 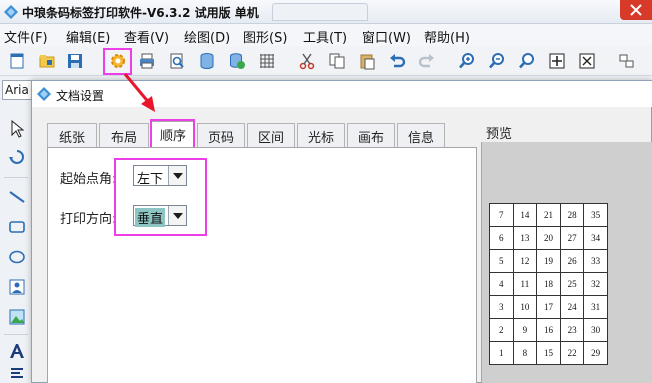 I want to click on tab-info: 信息, so click(x=421, y=135).